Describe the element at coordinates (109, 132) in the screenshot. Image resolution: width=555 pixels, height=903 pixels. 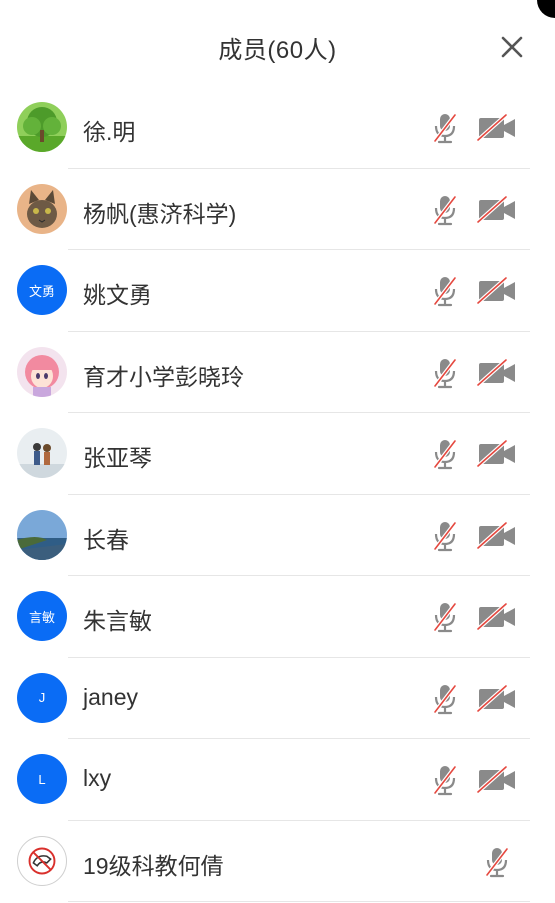
I see `member-name: 徐.明` at that location.